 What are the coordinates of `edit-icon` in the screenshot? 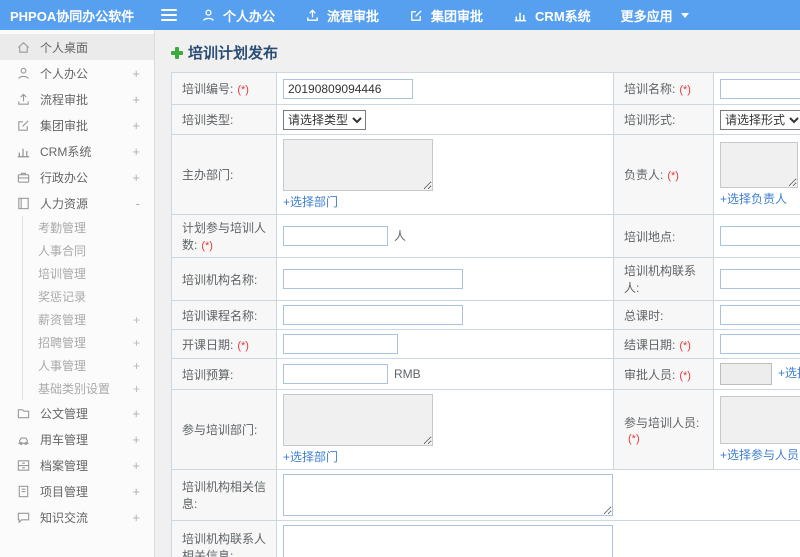 It's located at (23, 125).